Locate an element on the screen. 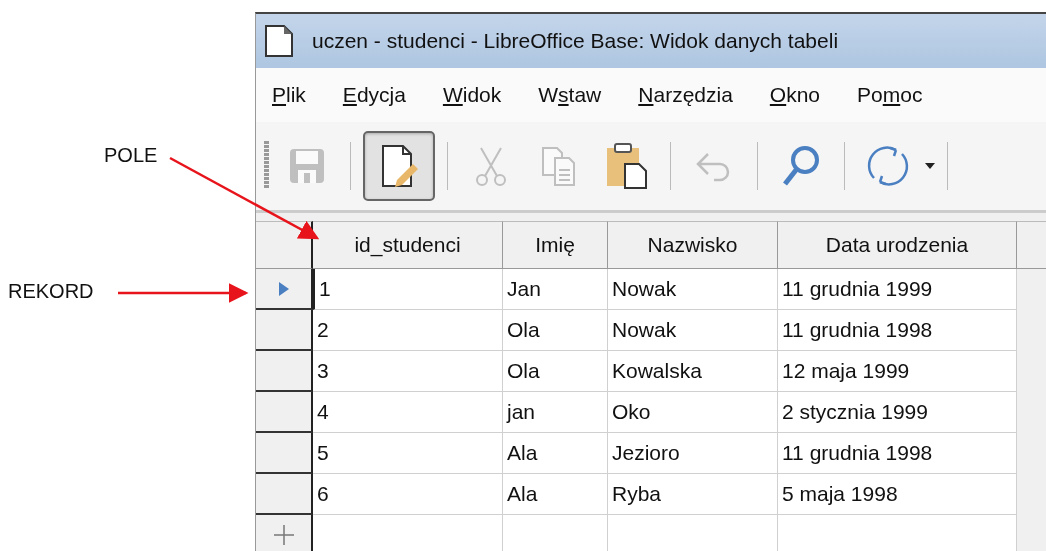 The height and width of the screenshot is (551, 1046). column-header: id_studenci is located at coordinates (408, 245).